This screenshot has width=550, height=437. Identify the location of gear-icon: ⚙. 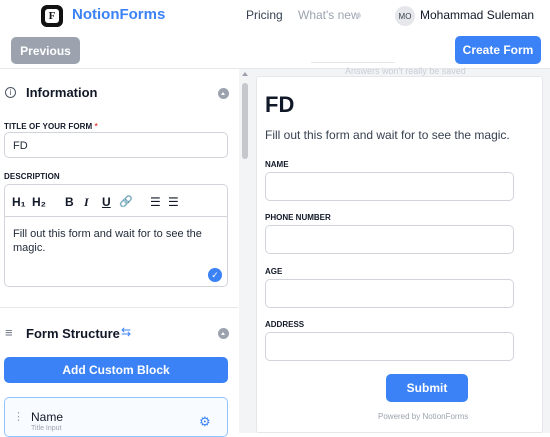
(205, 422).